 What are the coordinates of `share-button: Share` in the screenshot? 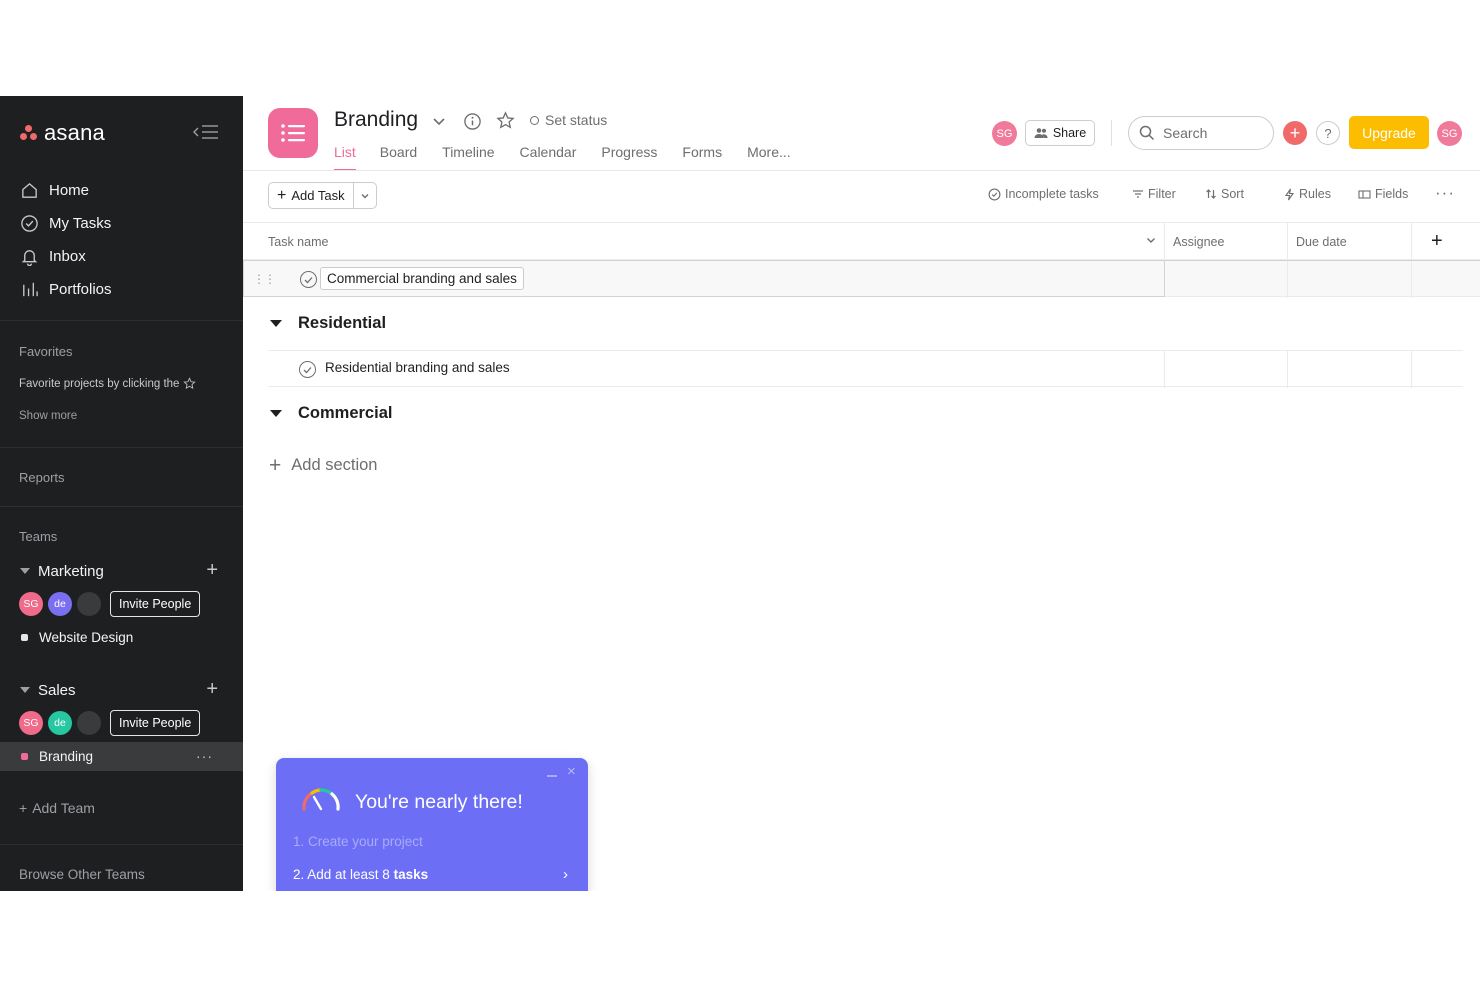 It's located at (1060, 133).